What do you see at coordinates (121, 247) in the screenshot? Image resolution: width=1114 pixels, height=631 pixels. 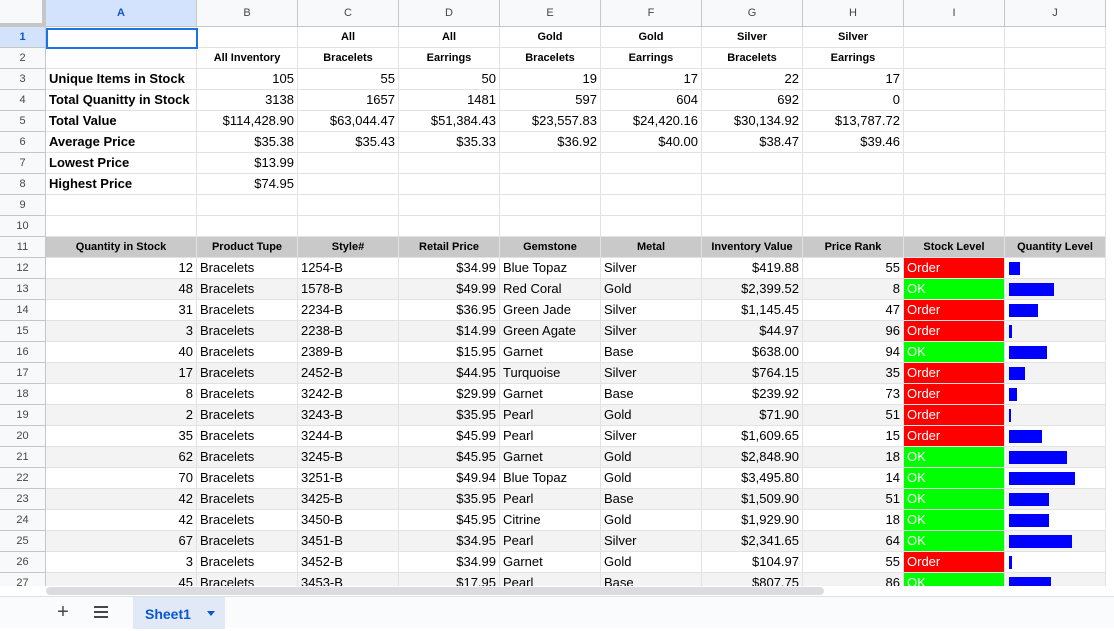 I see `cell-A11: Quantity in Stock` at bounding box center [121, 247].